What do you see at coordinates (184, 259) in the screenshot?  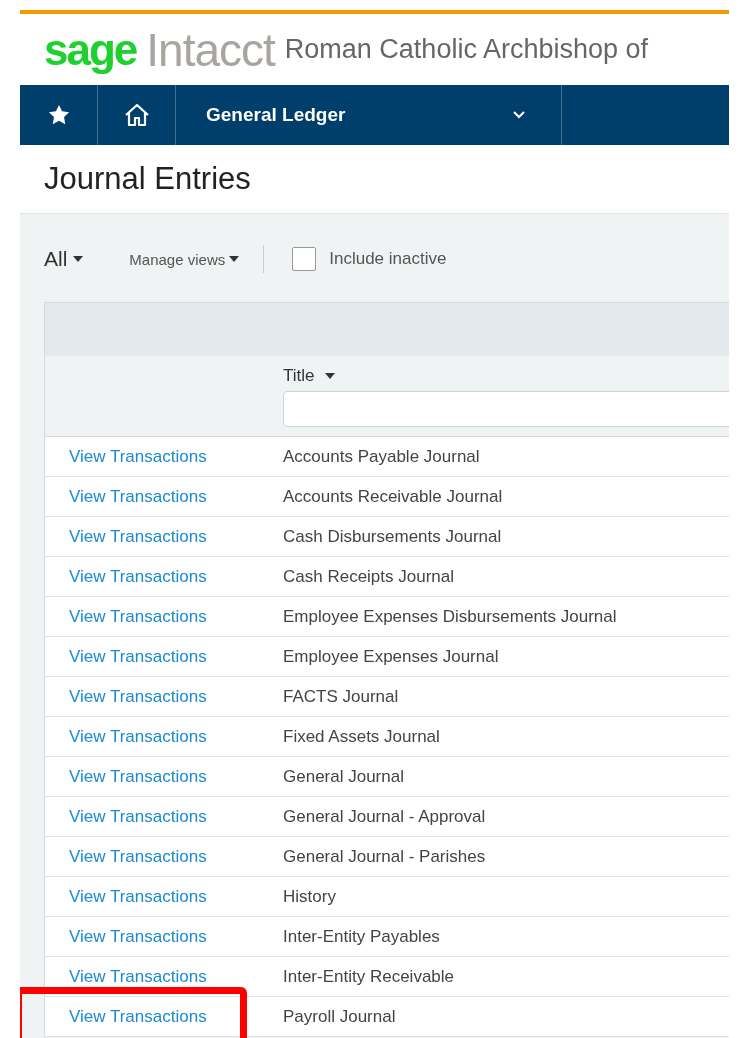 I see `manage-views-dropdown: Manage views` at bounding box center [184, 259].